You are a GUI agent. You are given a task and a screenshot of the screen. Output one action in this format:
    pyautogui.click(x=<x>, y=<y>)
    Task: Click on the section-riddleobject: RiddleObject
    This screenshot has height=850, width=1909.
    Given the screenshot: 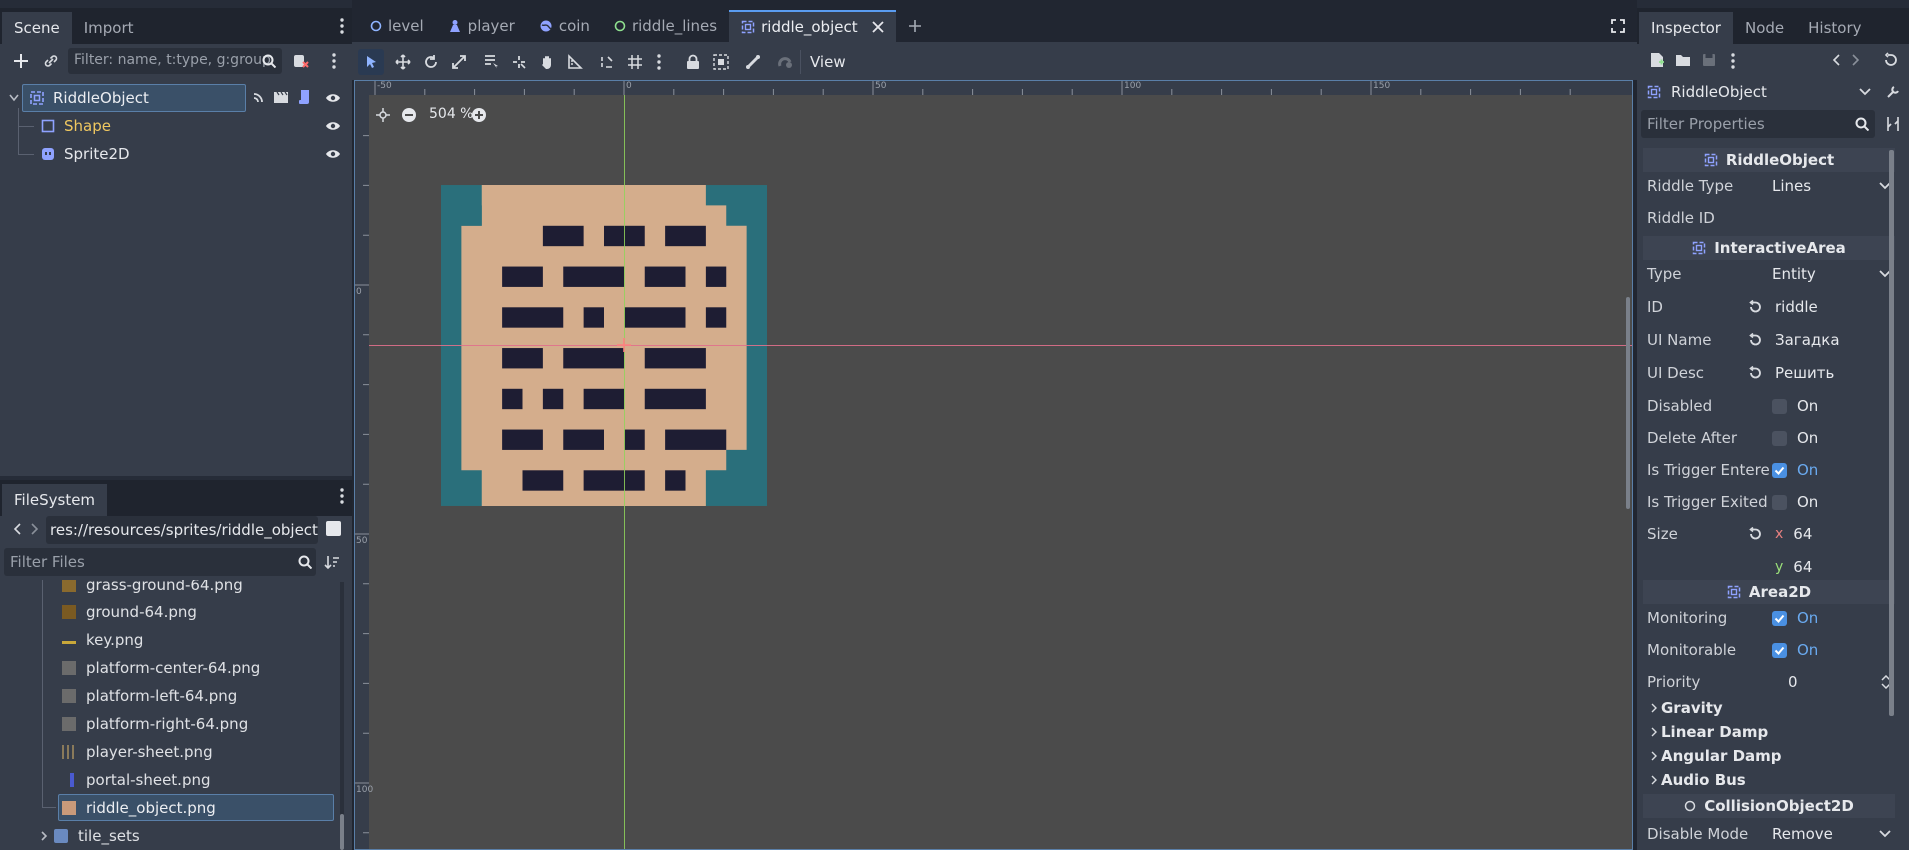 What is the action you would take?
    pyautogui.click(x=1769, y=160)
    